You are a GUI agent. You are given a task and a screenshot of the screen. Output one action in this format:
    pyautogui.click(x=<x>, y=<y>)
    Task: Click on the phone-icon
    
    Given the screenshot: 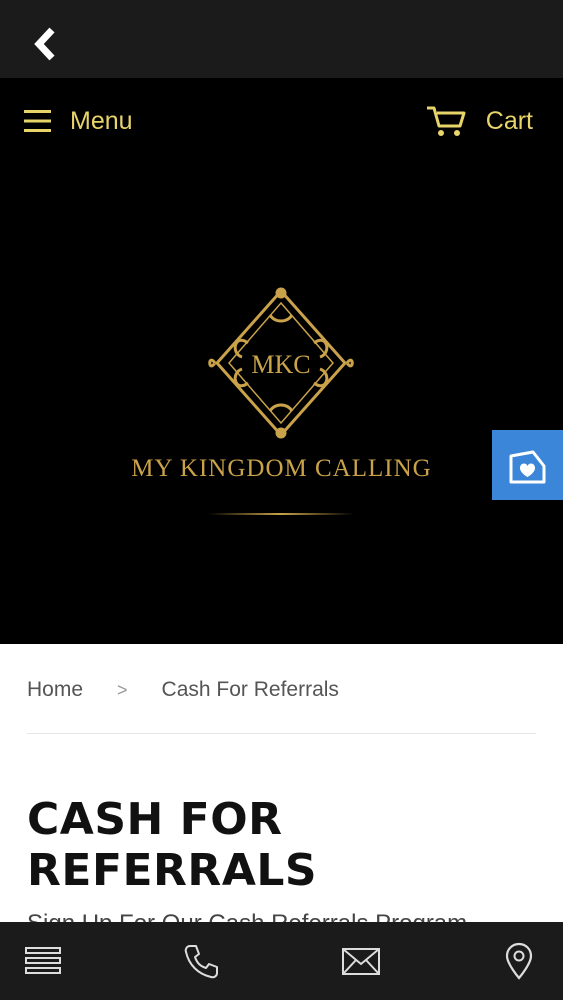 What is the action you would take?
    pyautogui.click(x=201, y=962)
    